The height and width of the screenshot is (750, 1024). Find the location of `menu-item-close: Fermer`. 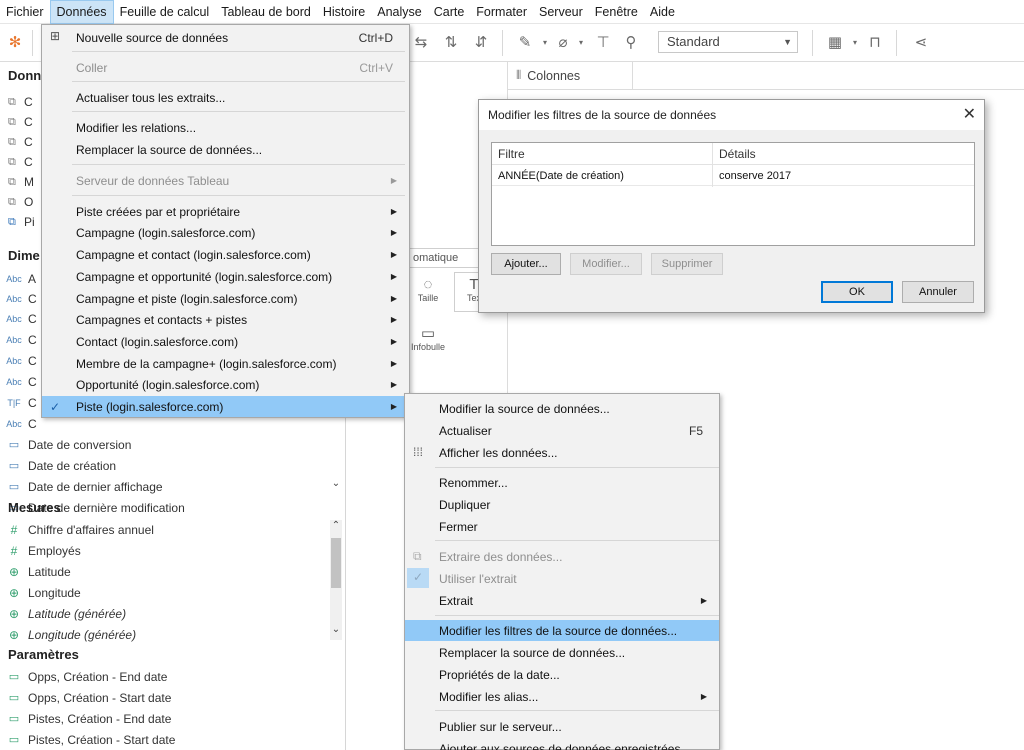

menu-item-close: Fermer is located at coordinates (562, 526).